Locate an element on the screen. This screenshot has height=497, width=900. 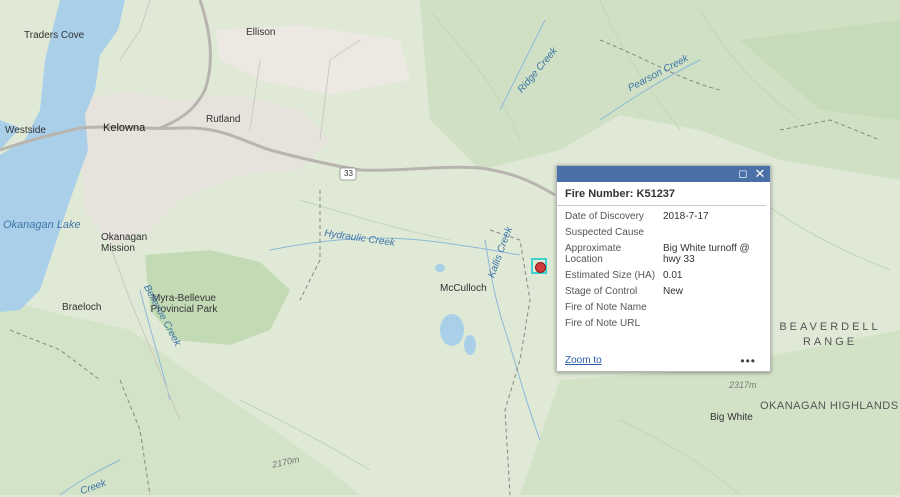
table-row: Date of Discovery 2018-7-17 is located at coordinates (666, 217).